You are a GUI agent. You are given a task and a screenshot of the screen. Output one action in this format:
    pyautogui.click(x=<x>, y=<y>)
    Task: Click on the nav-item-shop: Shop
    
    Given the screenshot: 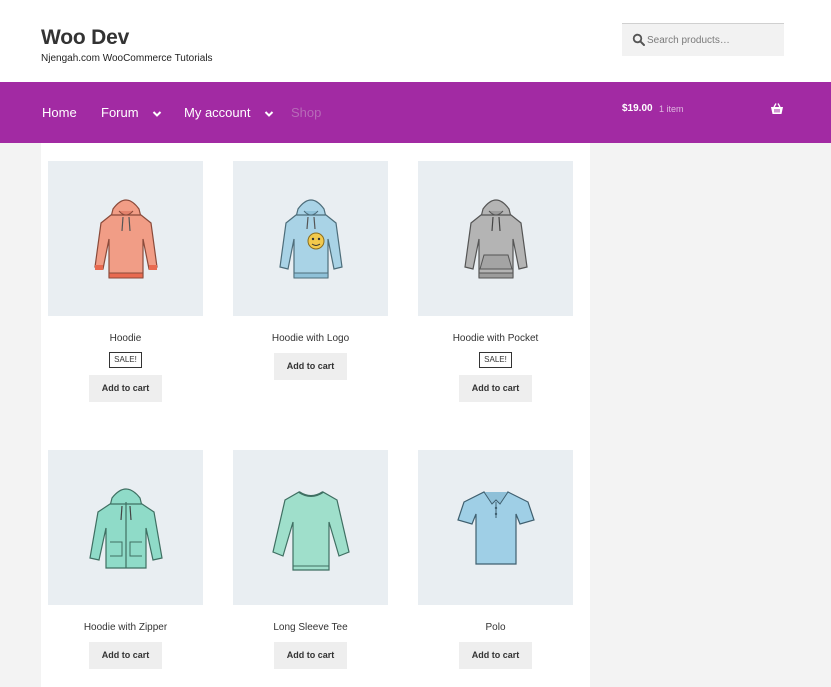 What is the action you would take?
    pyautogui.click(x=306, y=112)
    